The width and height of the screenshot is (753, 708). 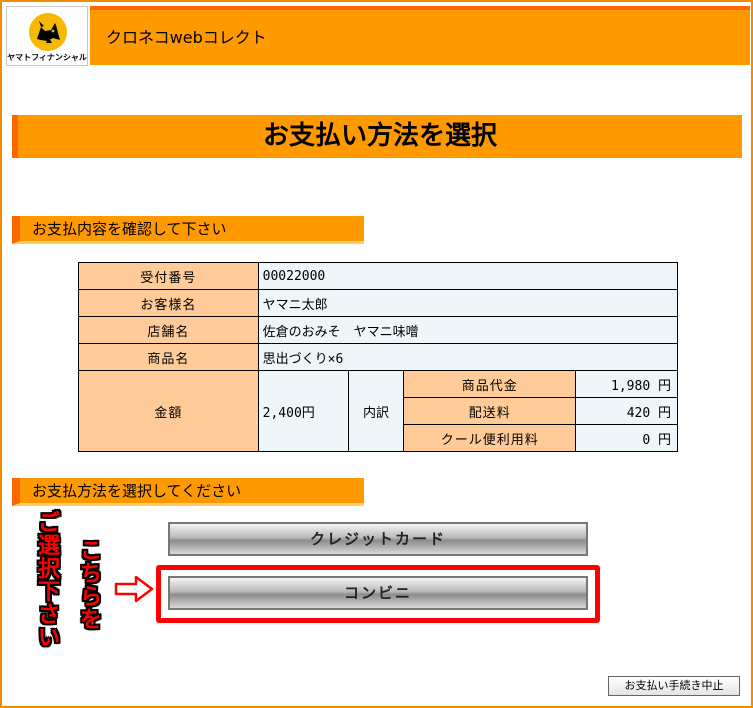 I want to click on method-section-heading: お支払方法を選択してください, so click(x=188, y=492).